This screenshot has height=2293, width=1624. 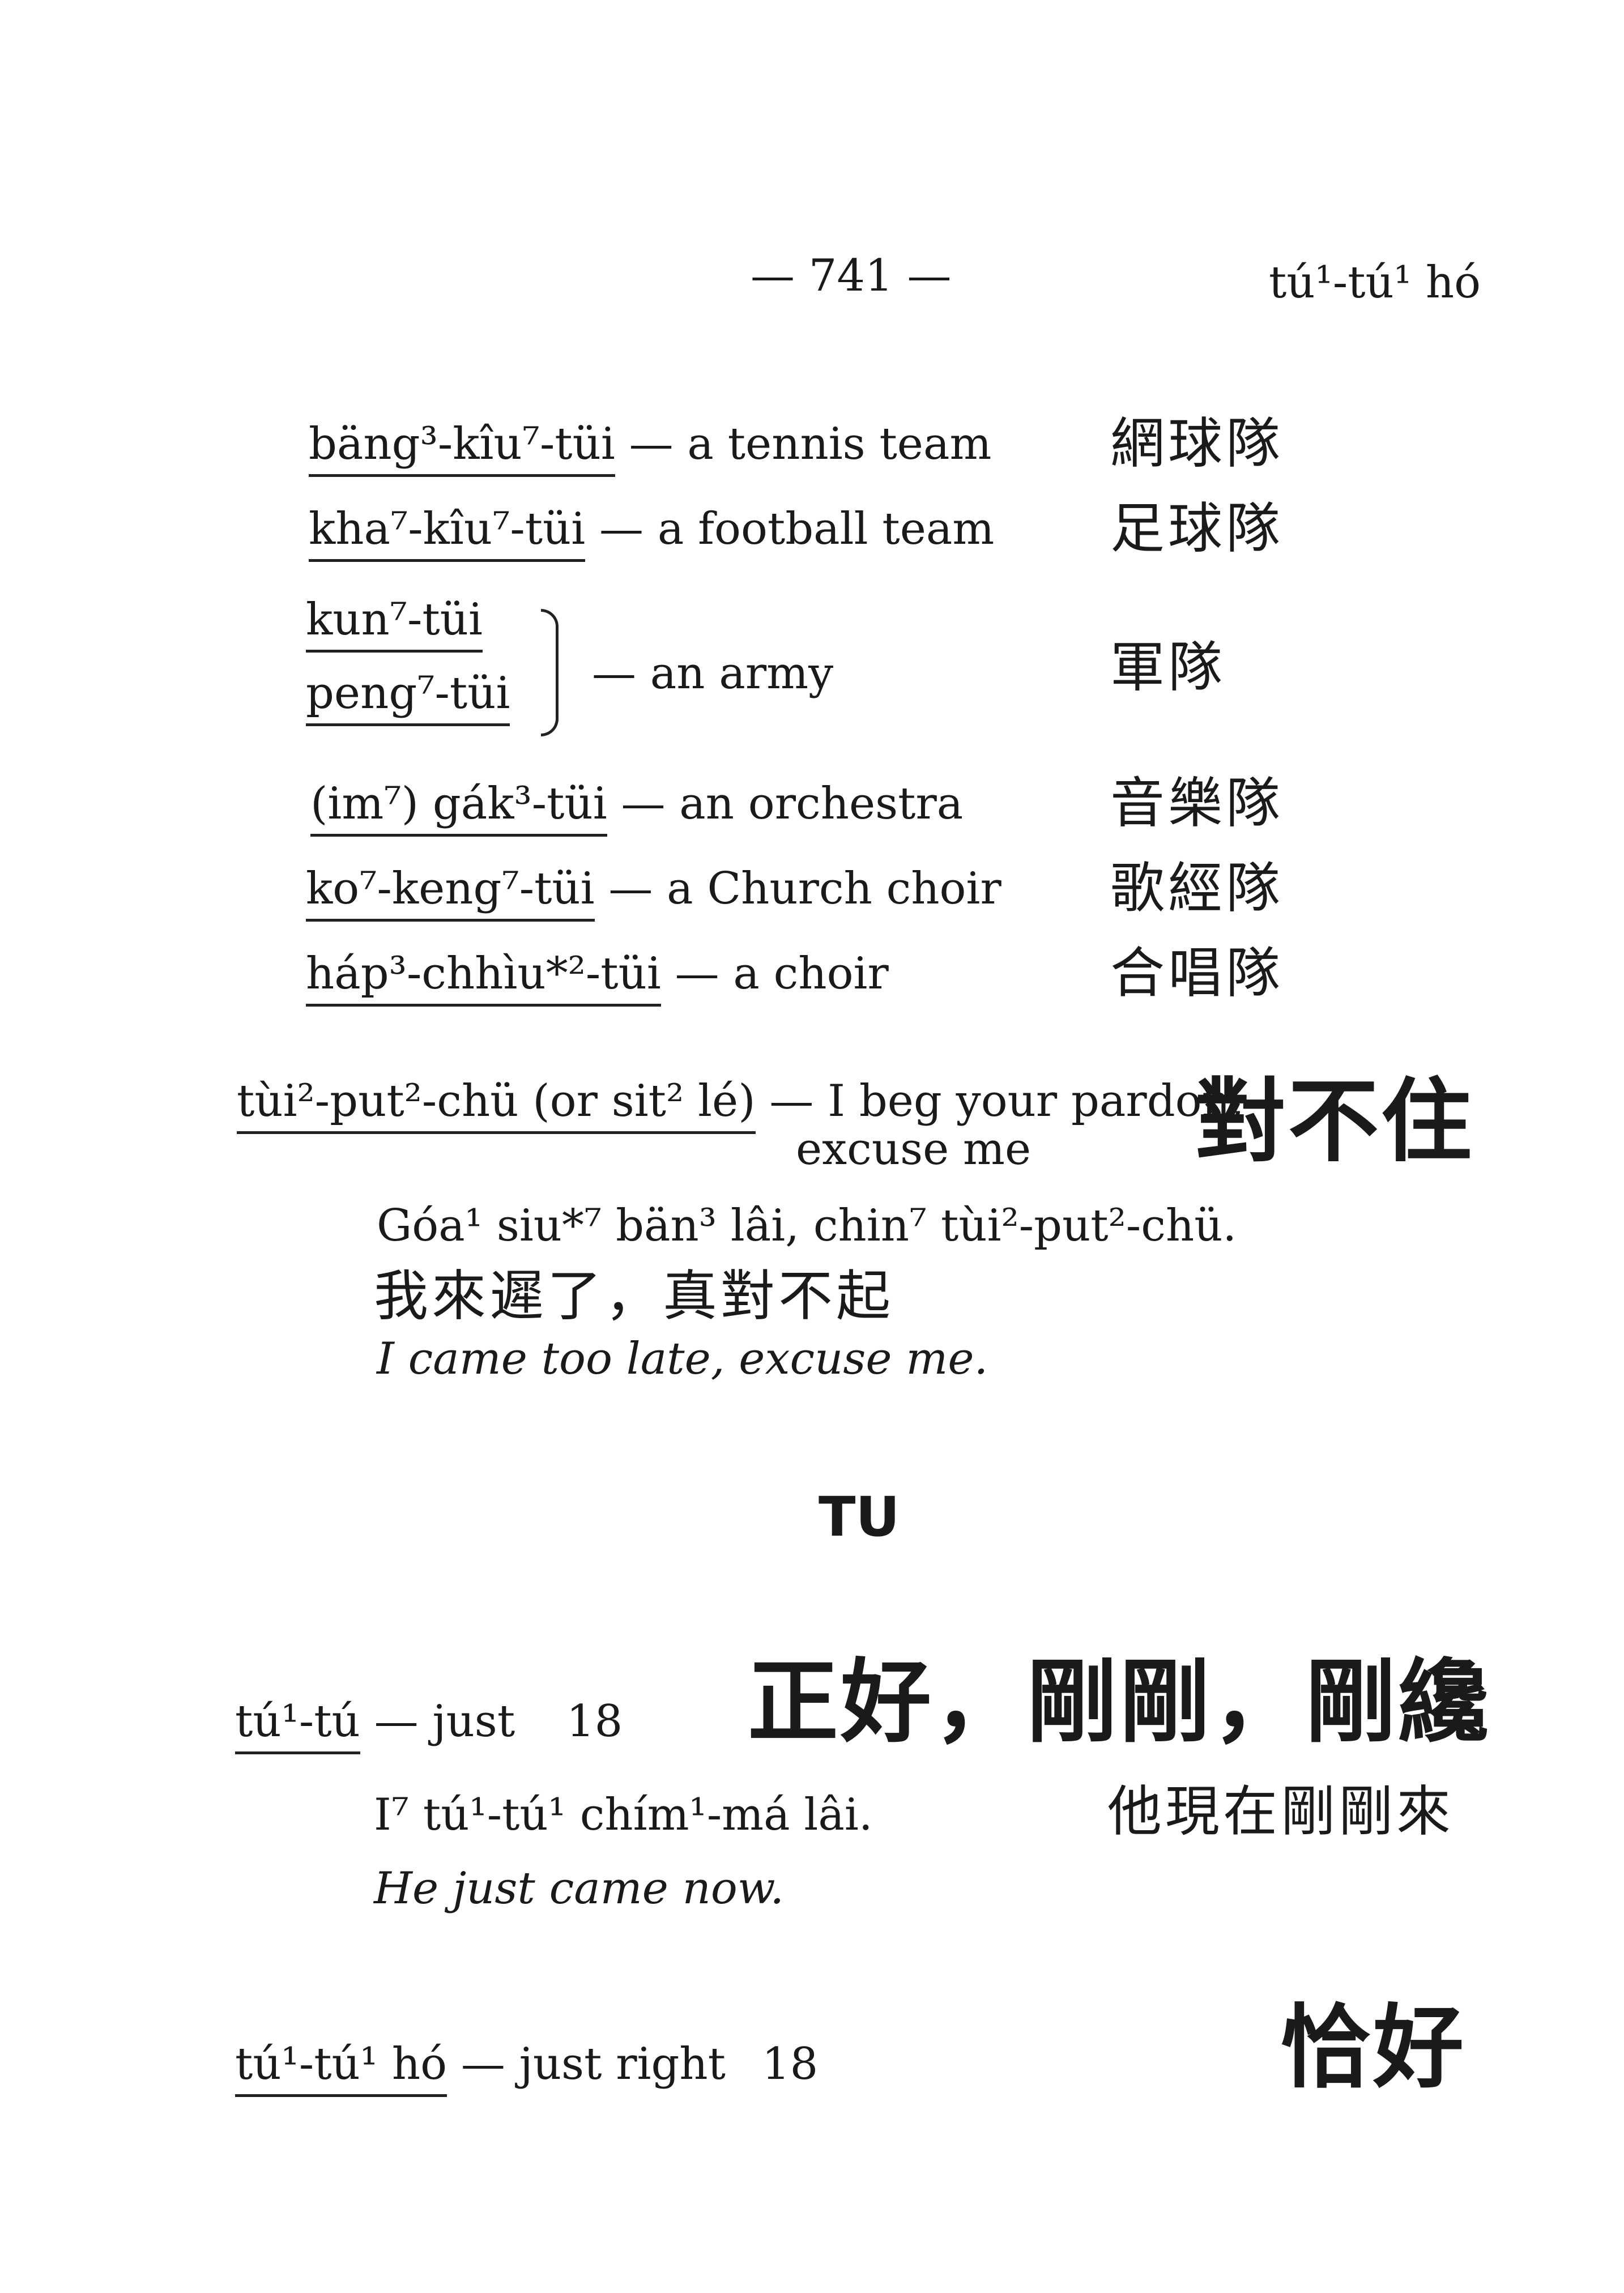 I want to click on entry-gloss: — a Church choir, so click(x=797, y=888).